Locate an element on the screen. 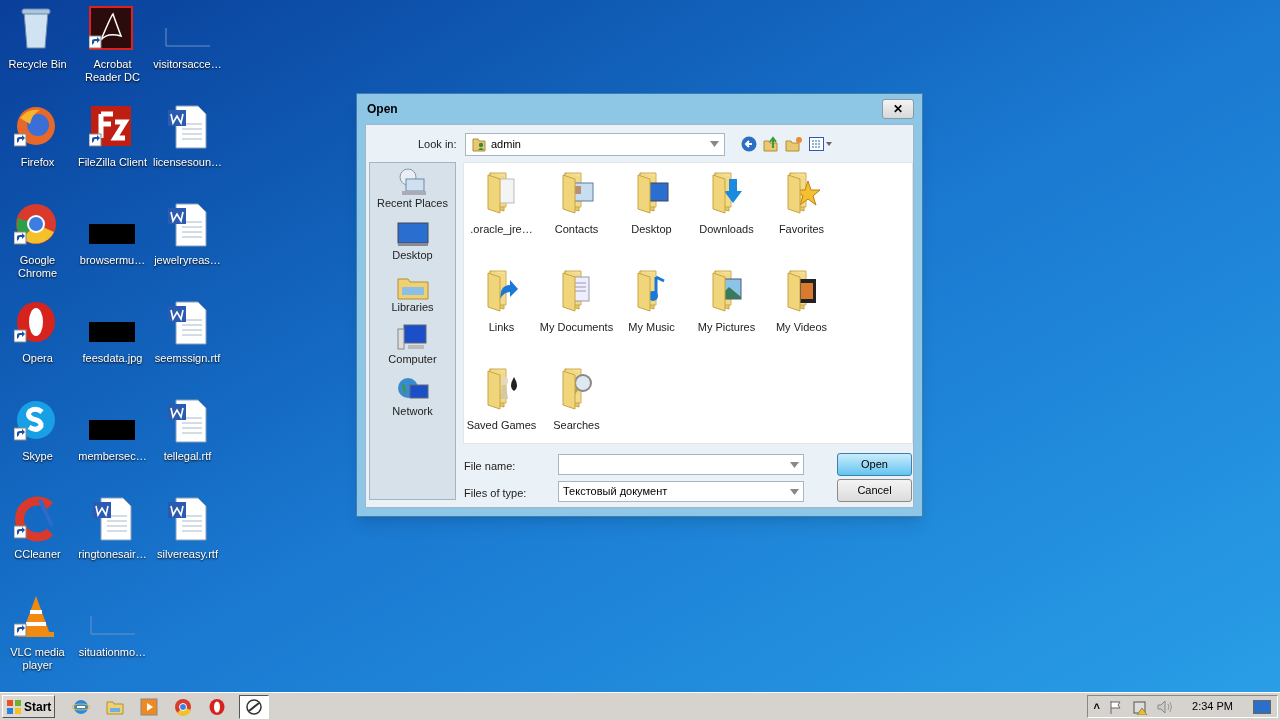 Image resolution: width=1280 pixels, height=720 pixels. place-item: Computer is located at coordinates (412, 349).